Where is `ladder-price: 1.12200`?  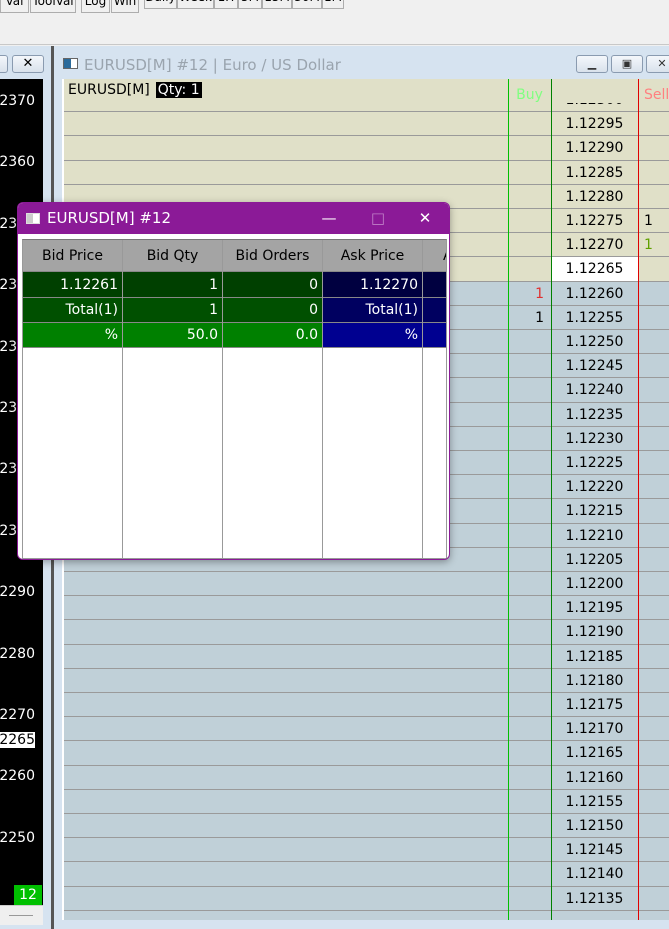 ladder-price: 1.12200 is located at coordinates (594, 584).